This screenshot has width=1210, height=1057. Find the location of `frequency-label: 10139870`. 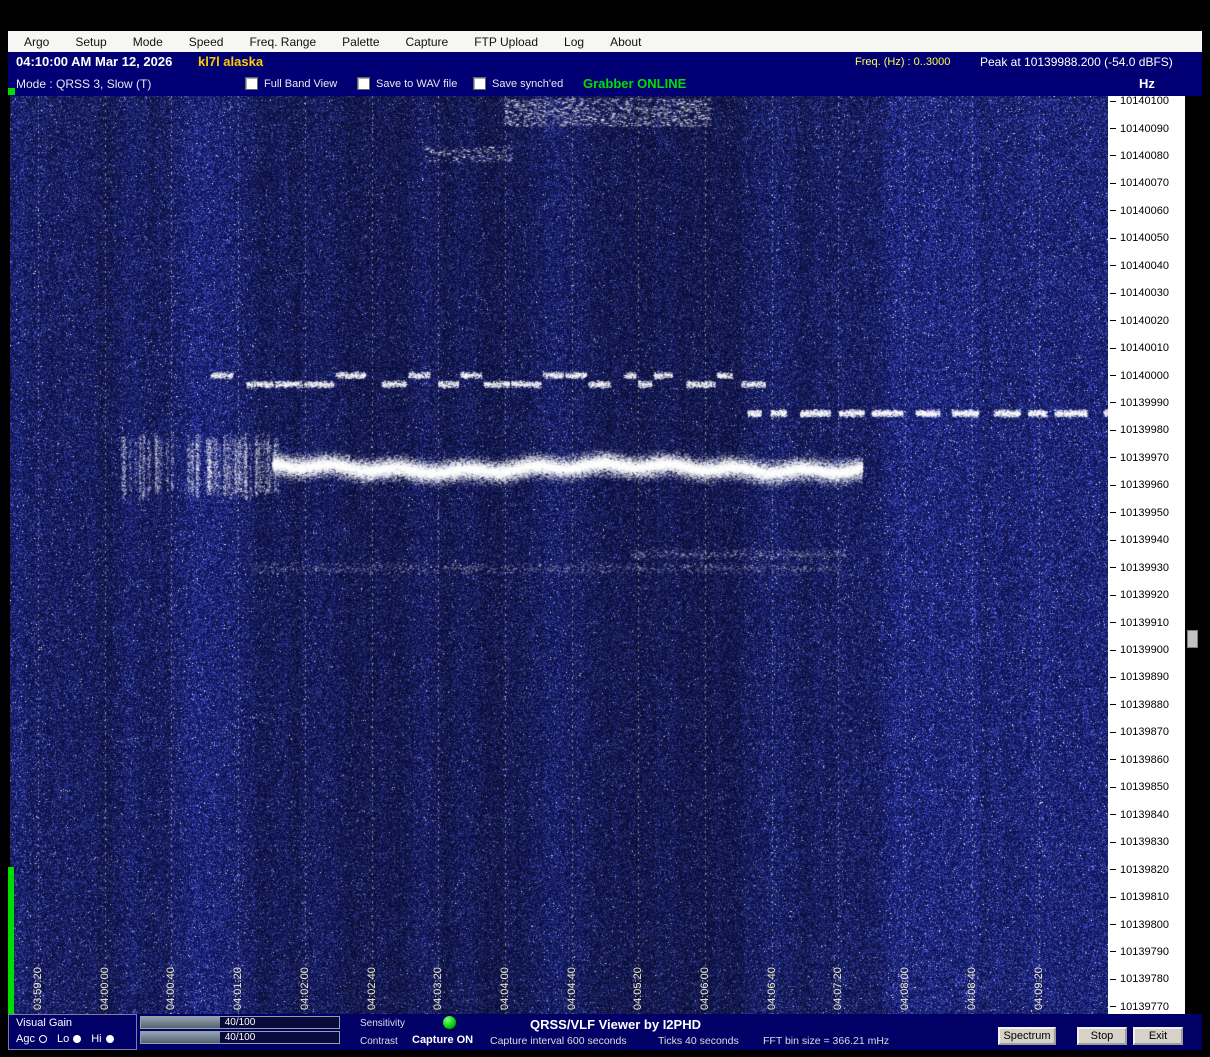

frequency-label: 10139870 is located at coordinates (1144, 732).